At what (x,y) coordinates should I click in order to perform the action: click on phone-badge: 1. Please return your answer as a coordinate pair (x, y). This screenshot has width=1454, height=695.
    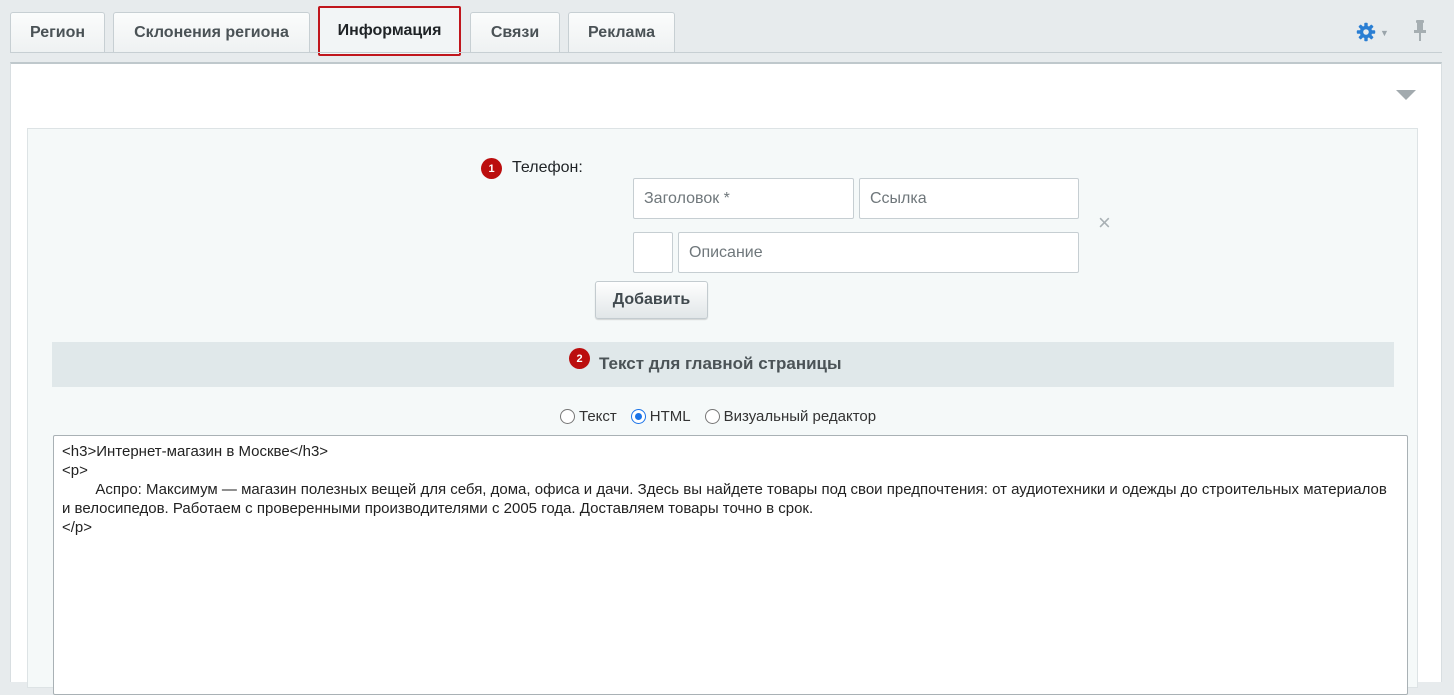
    Looking at the image, I should click on (491, 168).